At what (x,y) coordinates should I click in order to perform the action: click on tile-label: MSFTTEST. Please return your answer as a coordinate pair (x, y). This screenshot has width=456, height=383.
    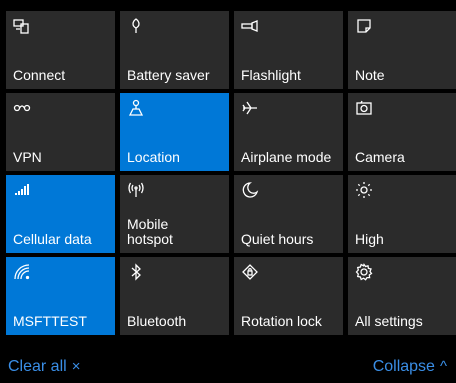
    Looking at the image, I should click on (50, 321).